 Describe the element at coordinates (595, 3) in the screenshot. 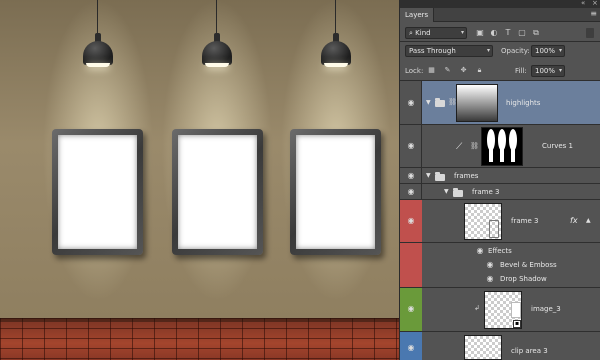

I see `close-panel-icon: ×` at that location.